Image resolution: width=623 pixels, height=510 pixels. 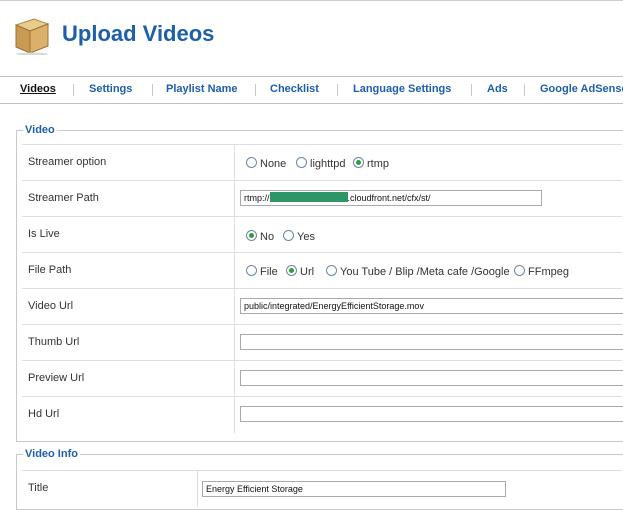 I want to click on is-live-yes-label: Yes, so click(x=306, y=237).